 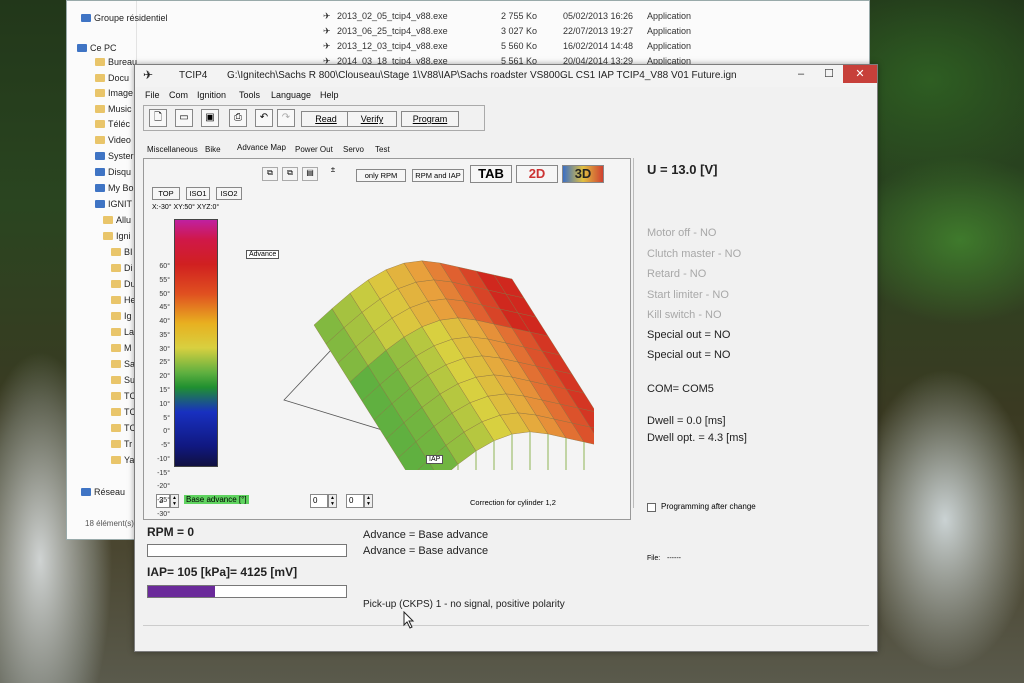 I want to click on file-size: 2 755 Ko, so click(x=519, y=16).